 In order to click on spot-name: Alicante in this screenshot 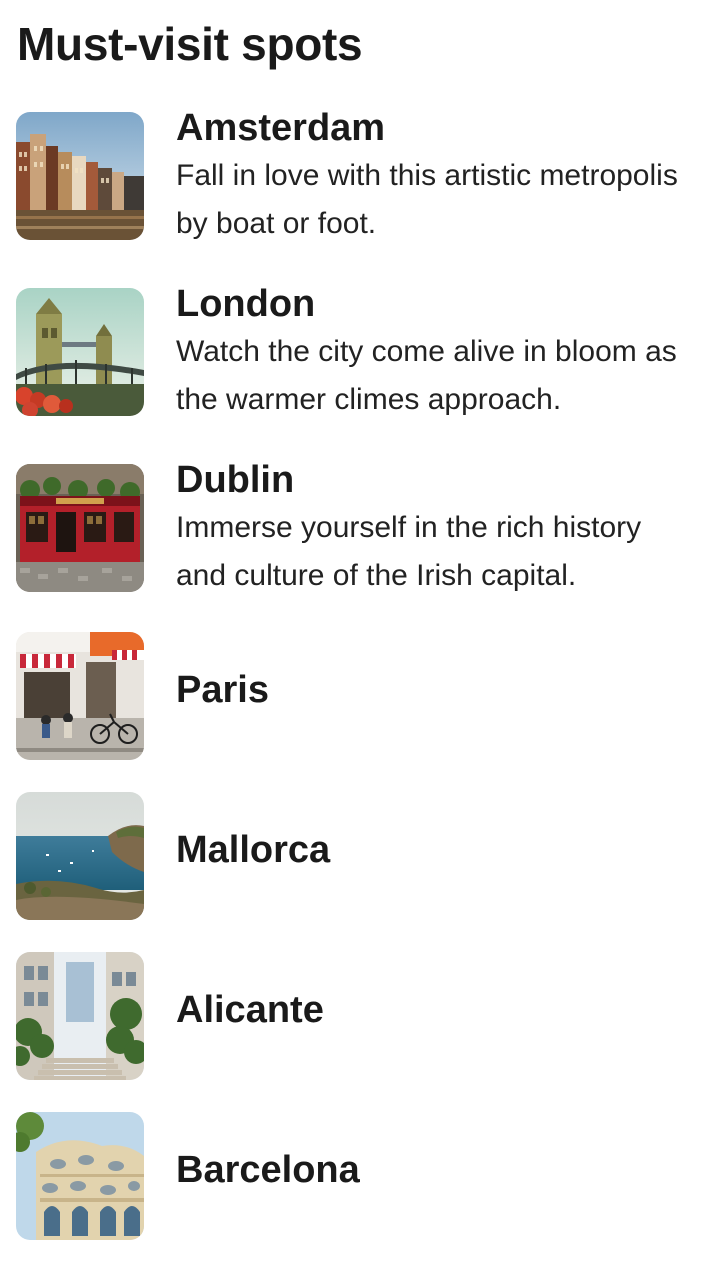, I will do `click(250, 1010)`.